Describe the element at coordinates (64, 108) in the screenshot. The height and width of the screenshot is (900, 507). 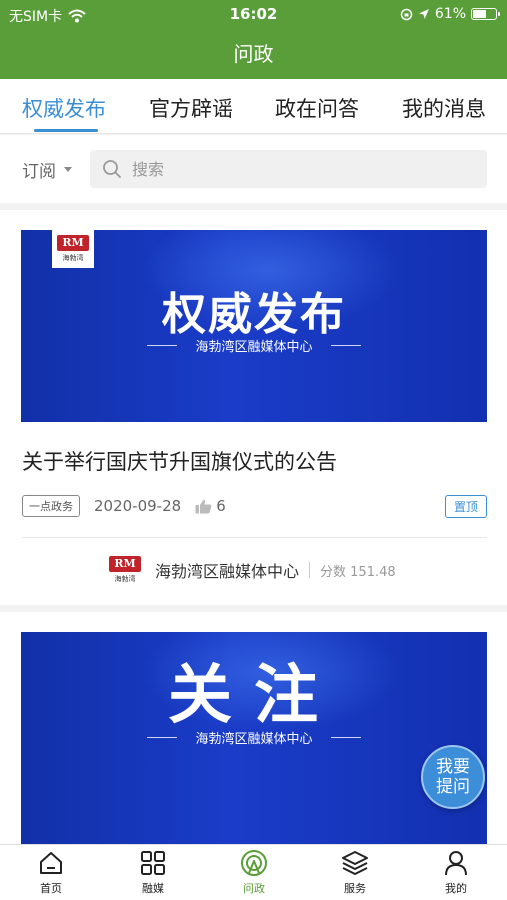
I see `tab-authoritative-release: 权威发布` at that location.